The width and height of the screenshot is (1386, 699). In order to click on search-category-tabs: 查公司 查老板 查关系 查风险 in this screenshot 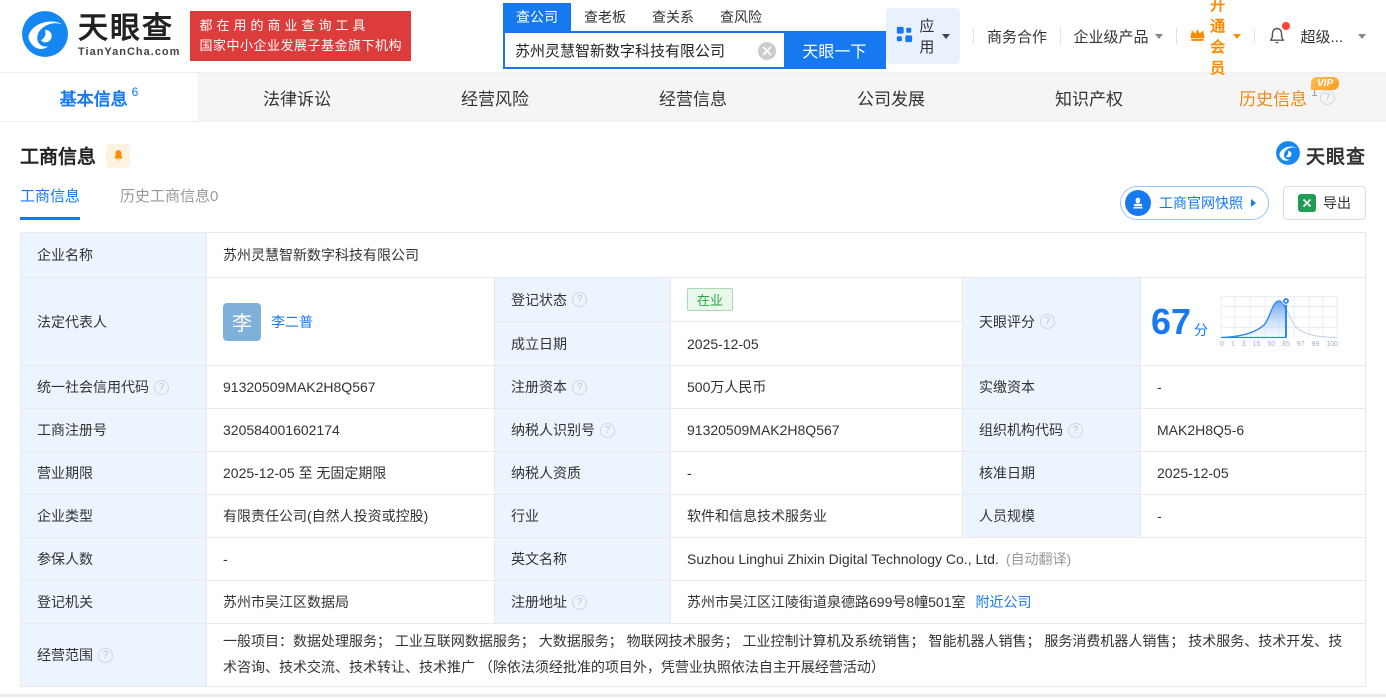, I will do `click(694, 17)`.